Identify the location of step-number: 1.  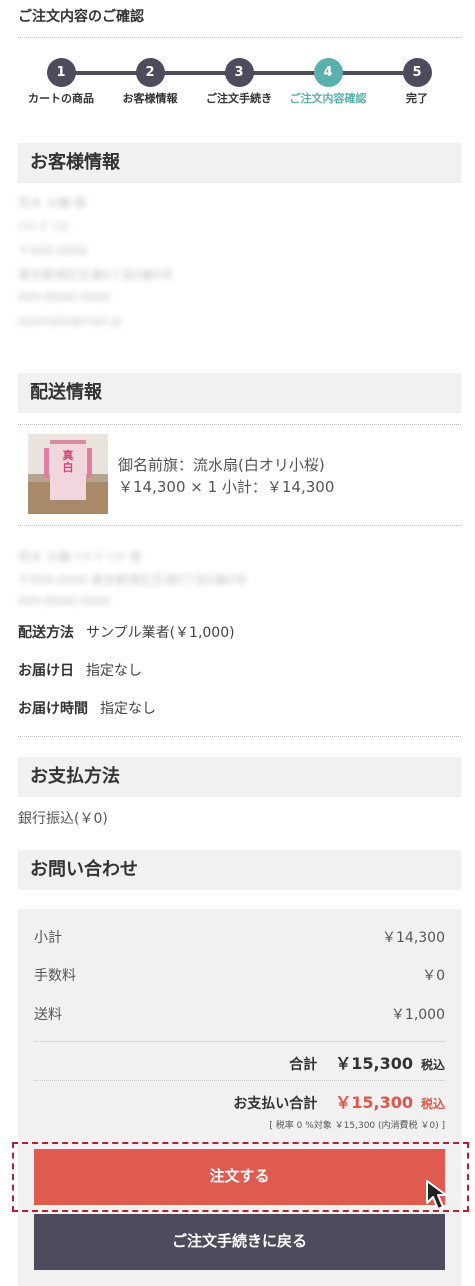
(61, 72).